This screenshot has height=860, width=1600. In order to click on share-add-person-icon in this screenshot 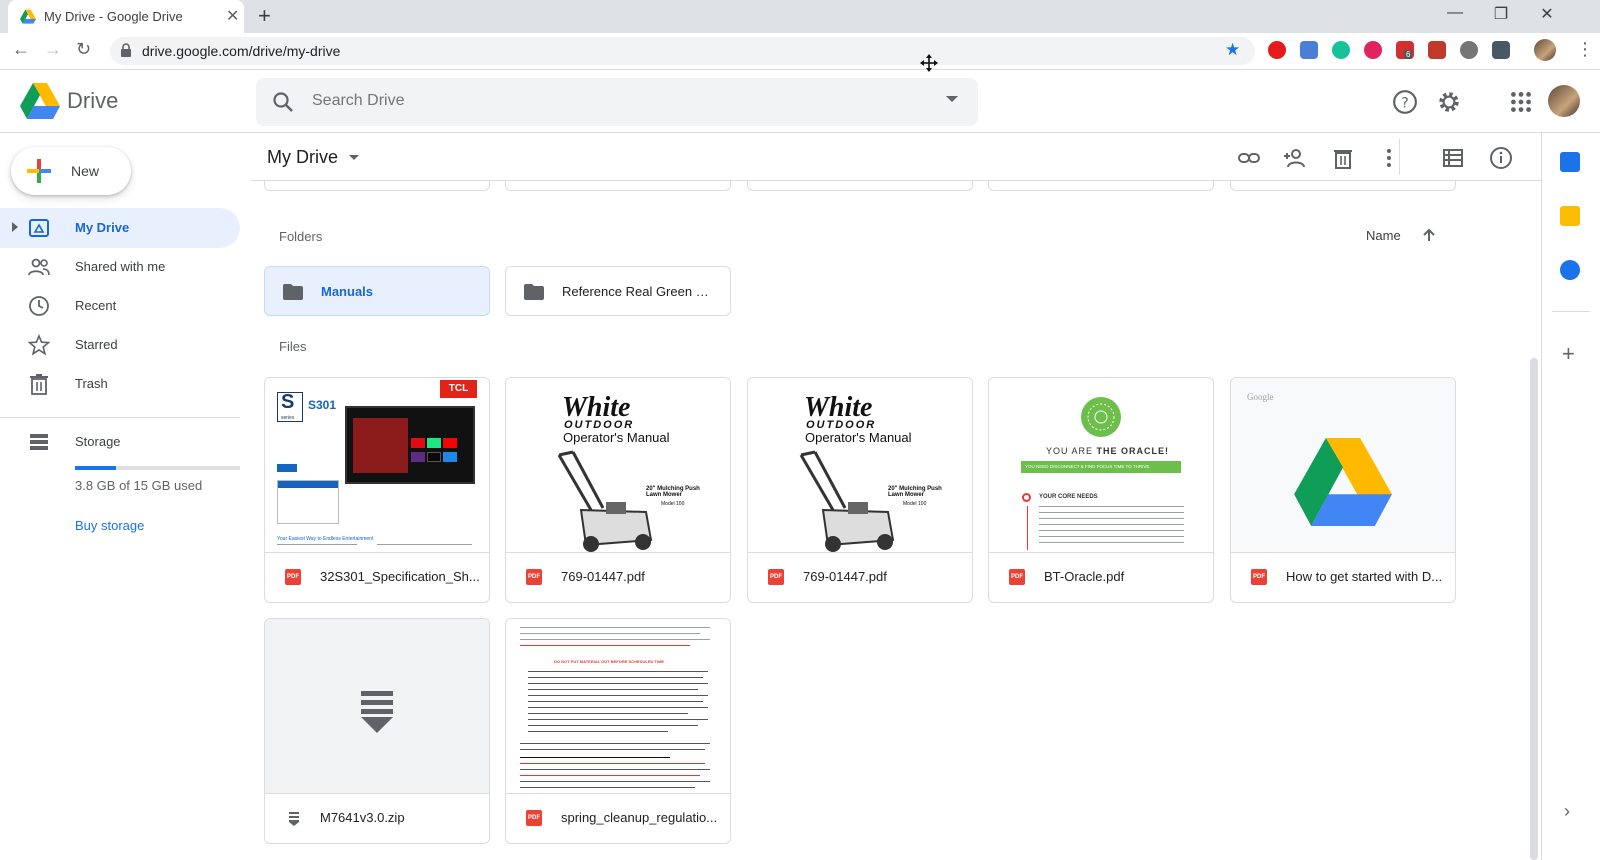, I will do `click(1295, 158)`.